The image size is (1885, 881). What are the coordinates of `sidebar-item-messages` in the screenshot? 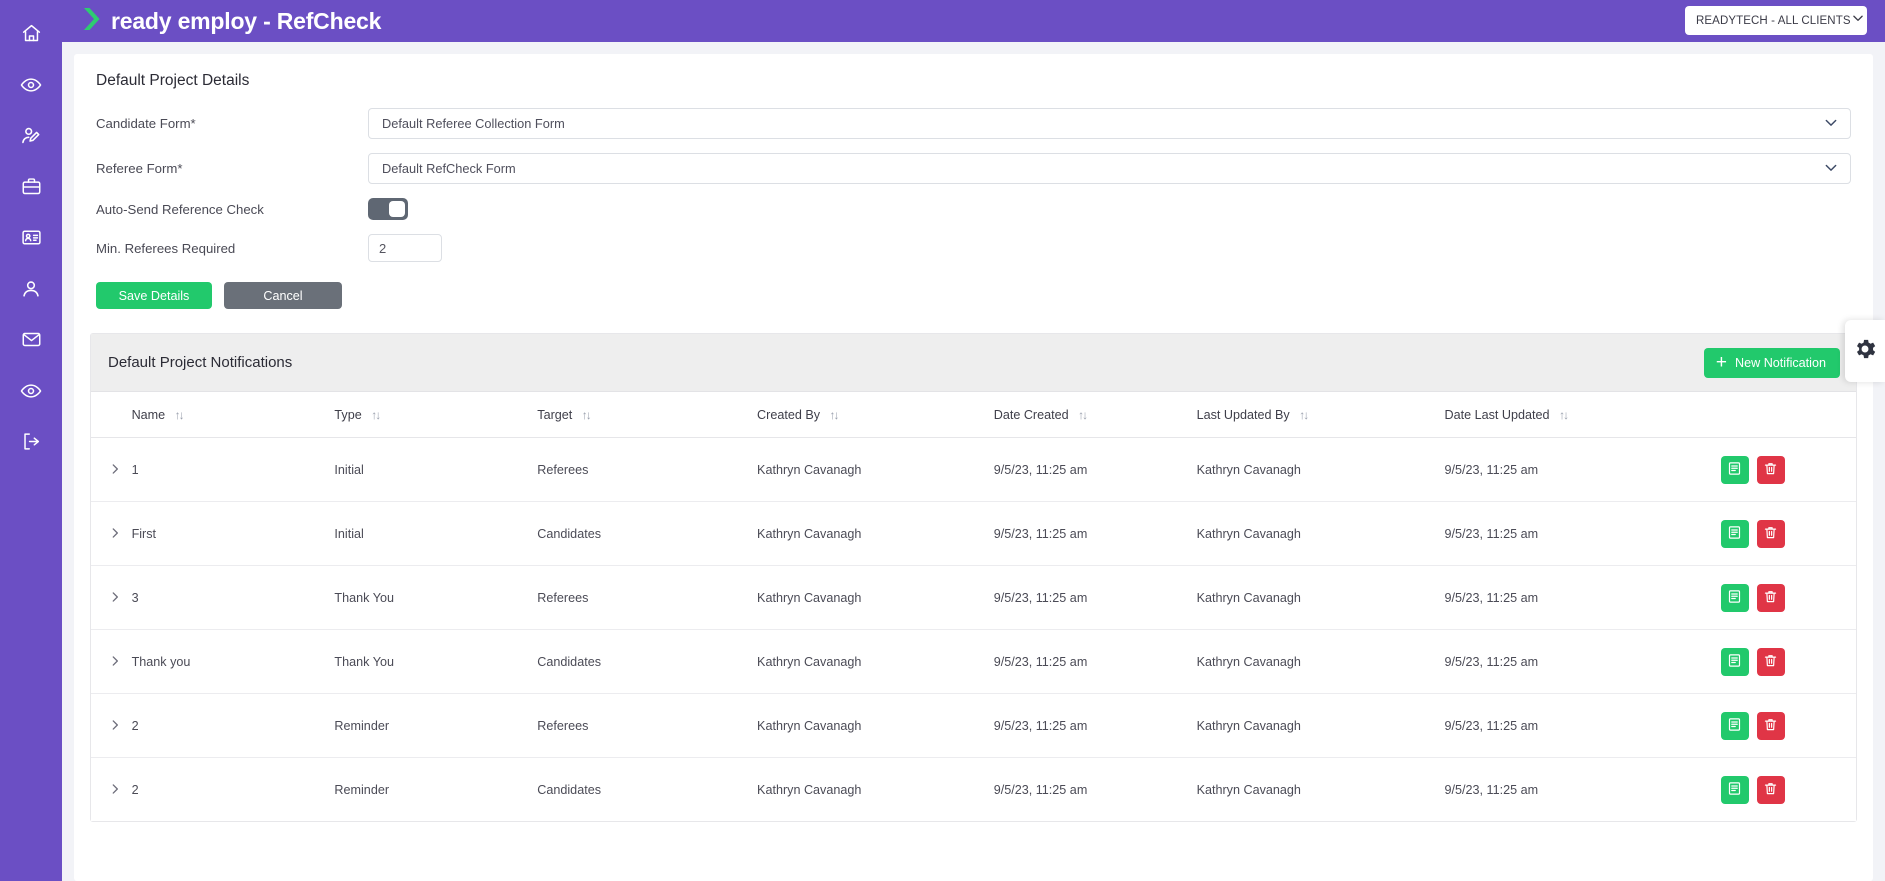 It's located at (31, 339).